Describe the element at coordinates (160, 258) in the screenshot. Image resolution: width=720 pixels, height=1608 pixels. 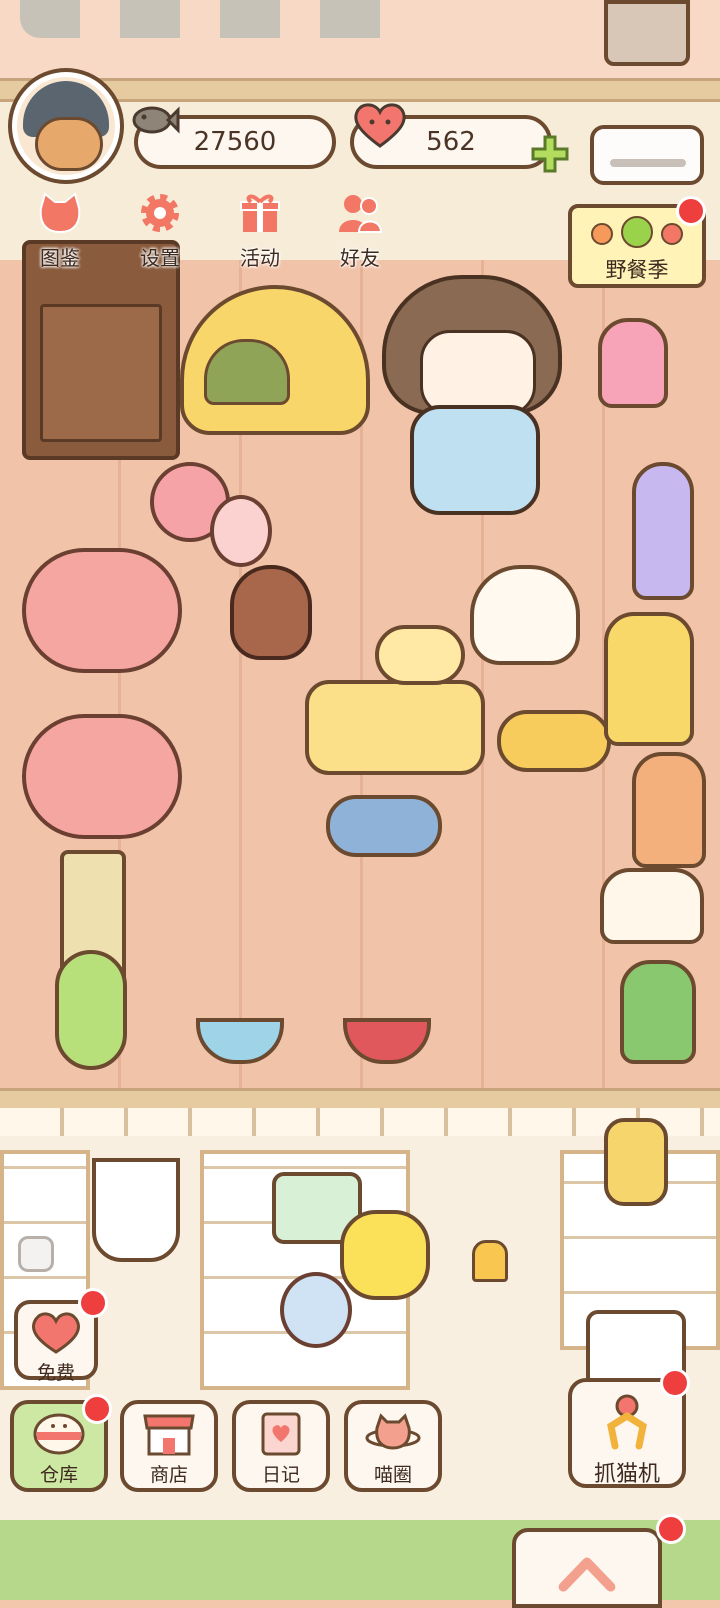
I see `settings-label: 设置` at that location.